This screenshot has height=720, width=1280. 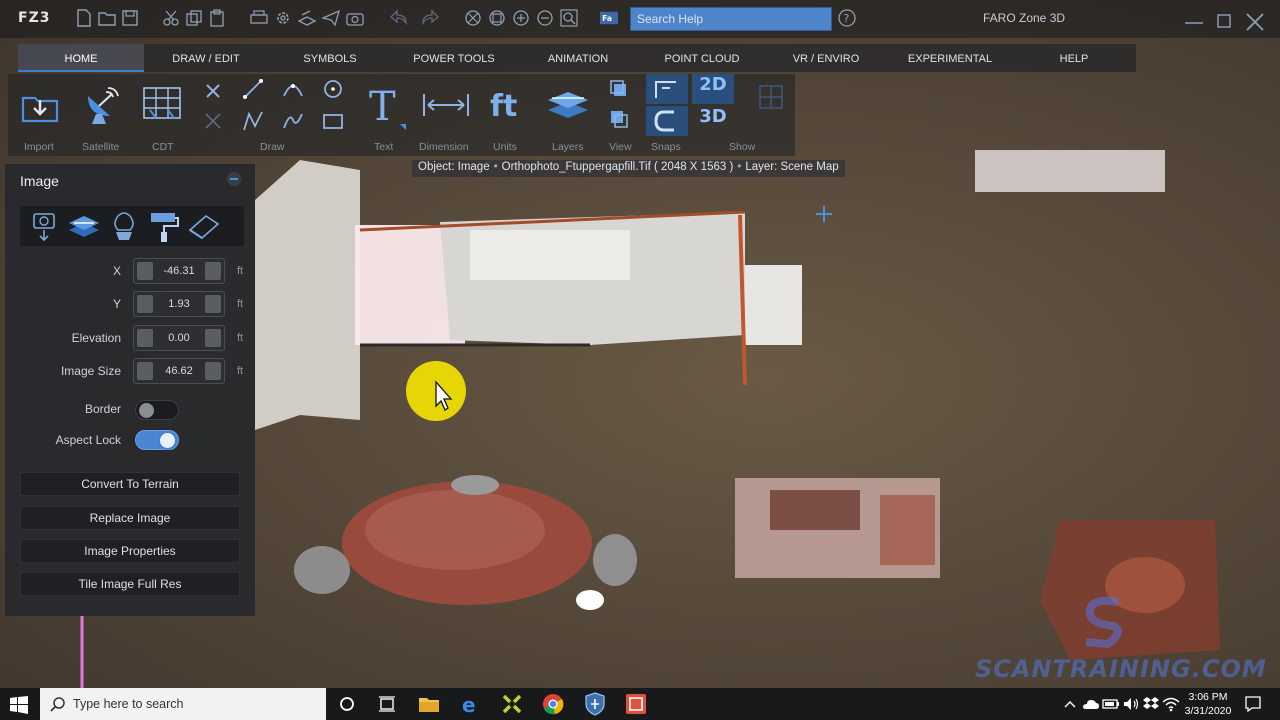 I want to click on tab-experimental: EXPERIMENTAL, so click(x=950, y=58).